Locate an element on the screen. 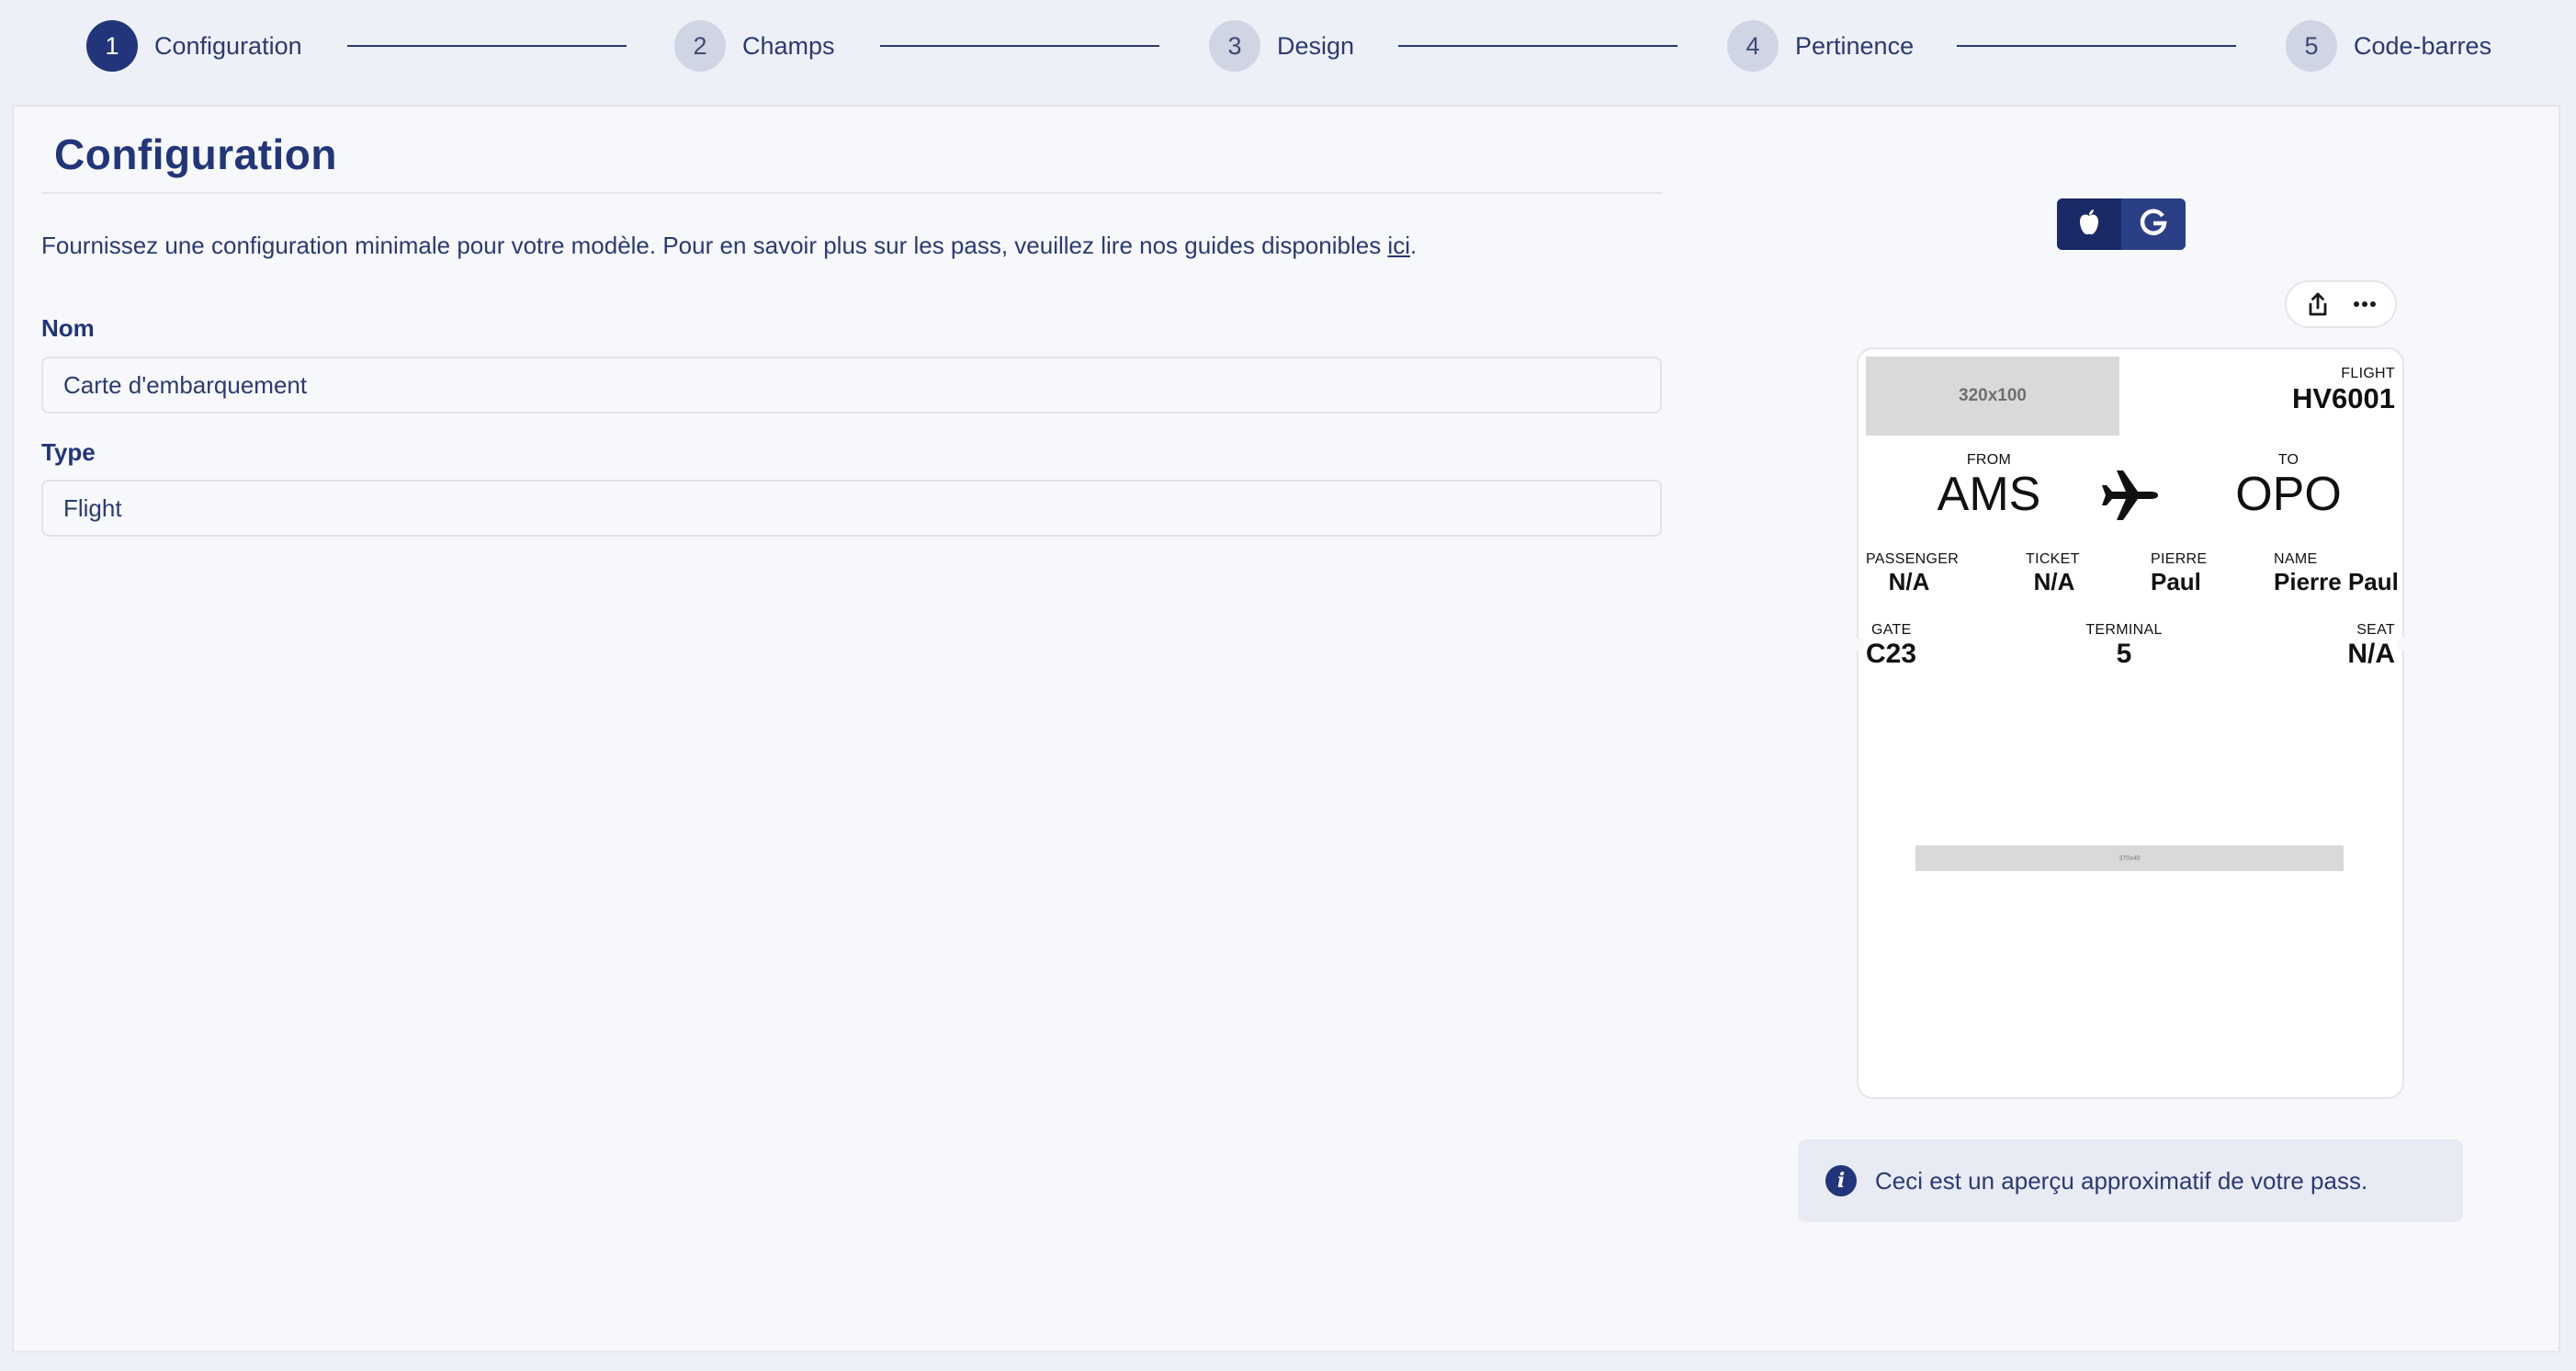  step-number: 1 is located at coordinates (112, 46).